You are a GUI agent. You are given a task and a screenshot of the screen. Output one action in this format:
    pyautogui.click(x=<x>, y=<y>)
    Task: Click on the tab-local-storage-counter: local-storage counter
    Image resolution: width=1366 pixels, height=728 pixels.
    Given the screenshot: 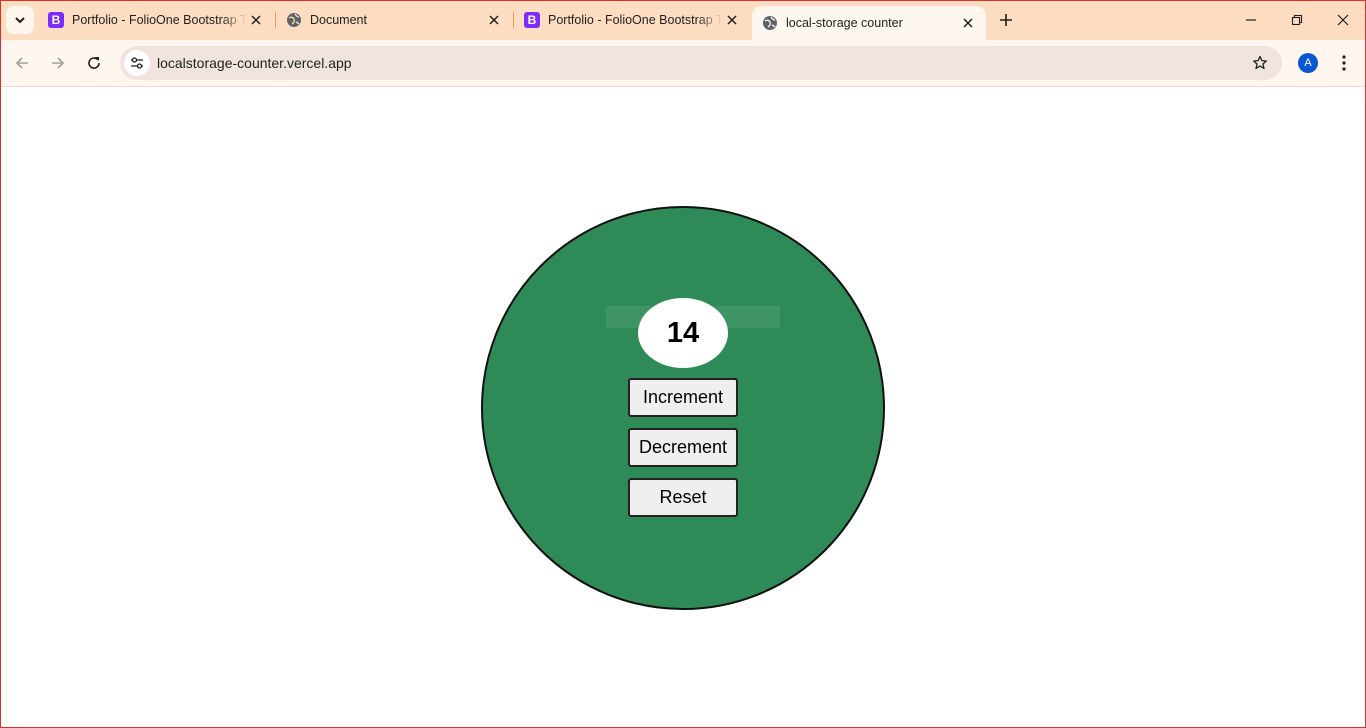 What is the action you would take?
    pyautogui.click(x=869, y=23)
    